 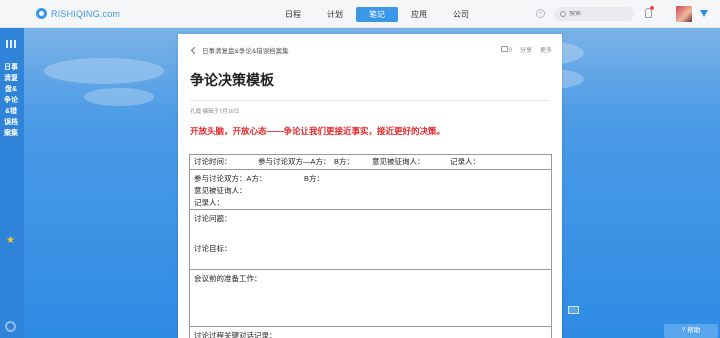 What do you see at coordinates (294, 161) in the screenshot?
I see `cell-party-a: 参与讨论双方—A方：` at bounding box center [294, 161].